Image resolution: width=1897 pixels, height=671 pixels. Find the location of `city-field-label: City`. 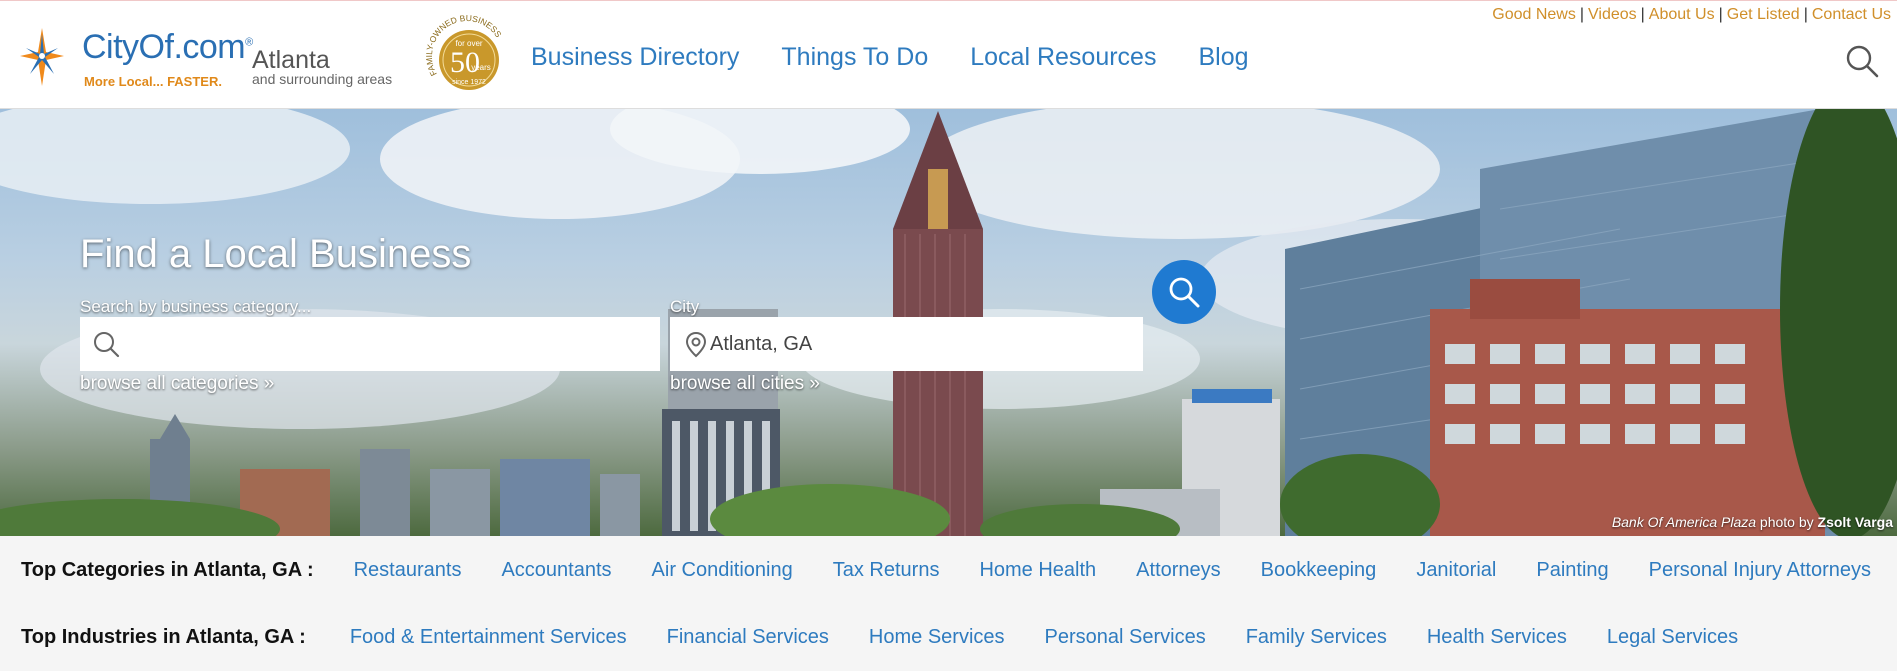

city-field-label: City is located at coordinates (685, 306).